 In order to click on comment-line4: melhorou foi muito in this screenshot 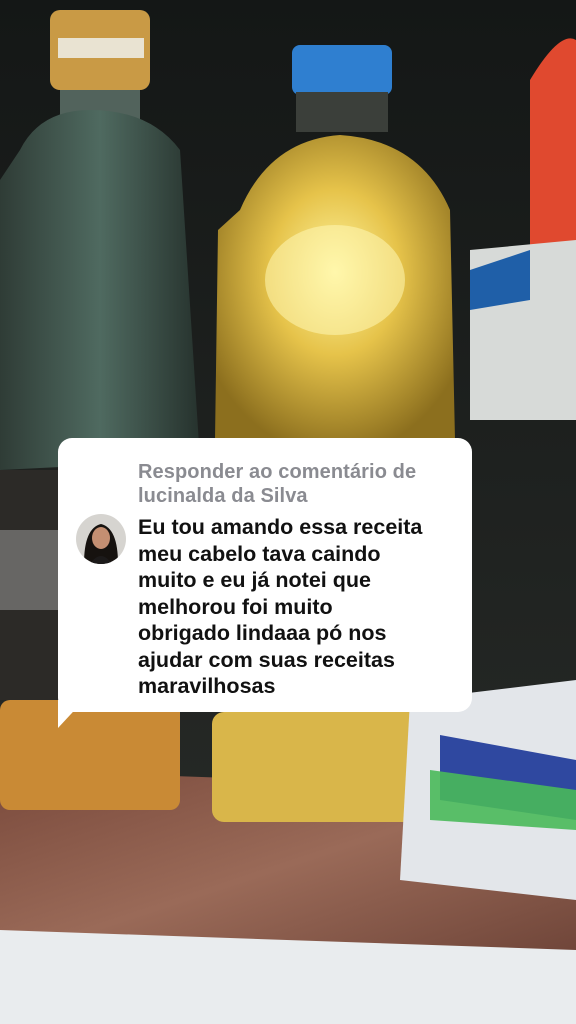, I will do `click(235, 606)`.